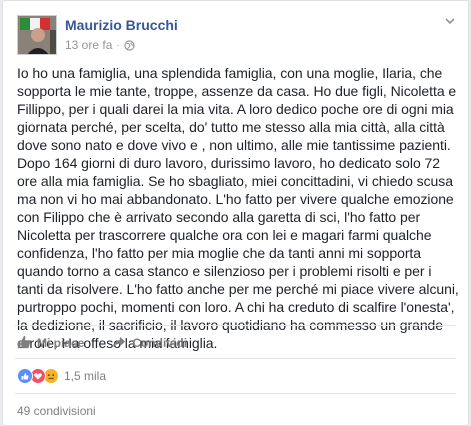  Describe the element at coordinates (24, 343) in the screenshot. I see `thumbs-up-icon` at that location.